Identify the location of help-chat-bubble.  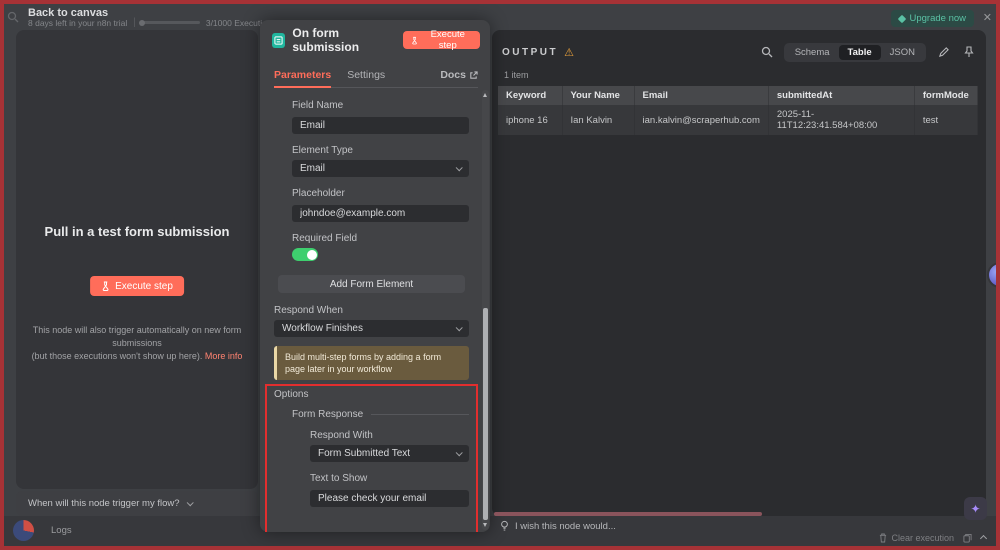
(993, 275).